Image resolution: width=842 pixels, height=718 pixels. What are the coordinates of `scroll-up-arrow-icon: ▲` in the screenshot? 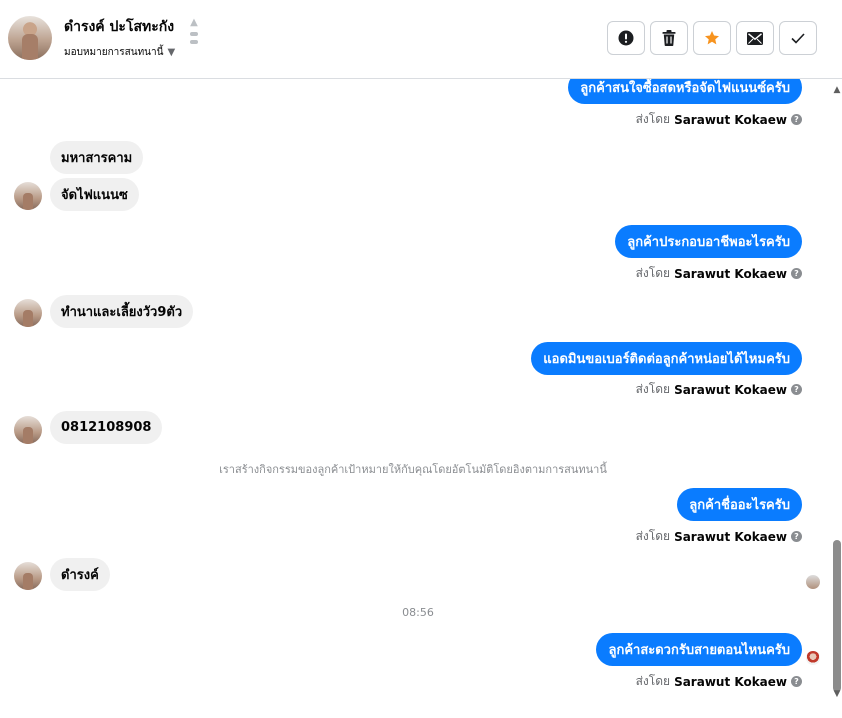 It's located at (837, 90).